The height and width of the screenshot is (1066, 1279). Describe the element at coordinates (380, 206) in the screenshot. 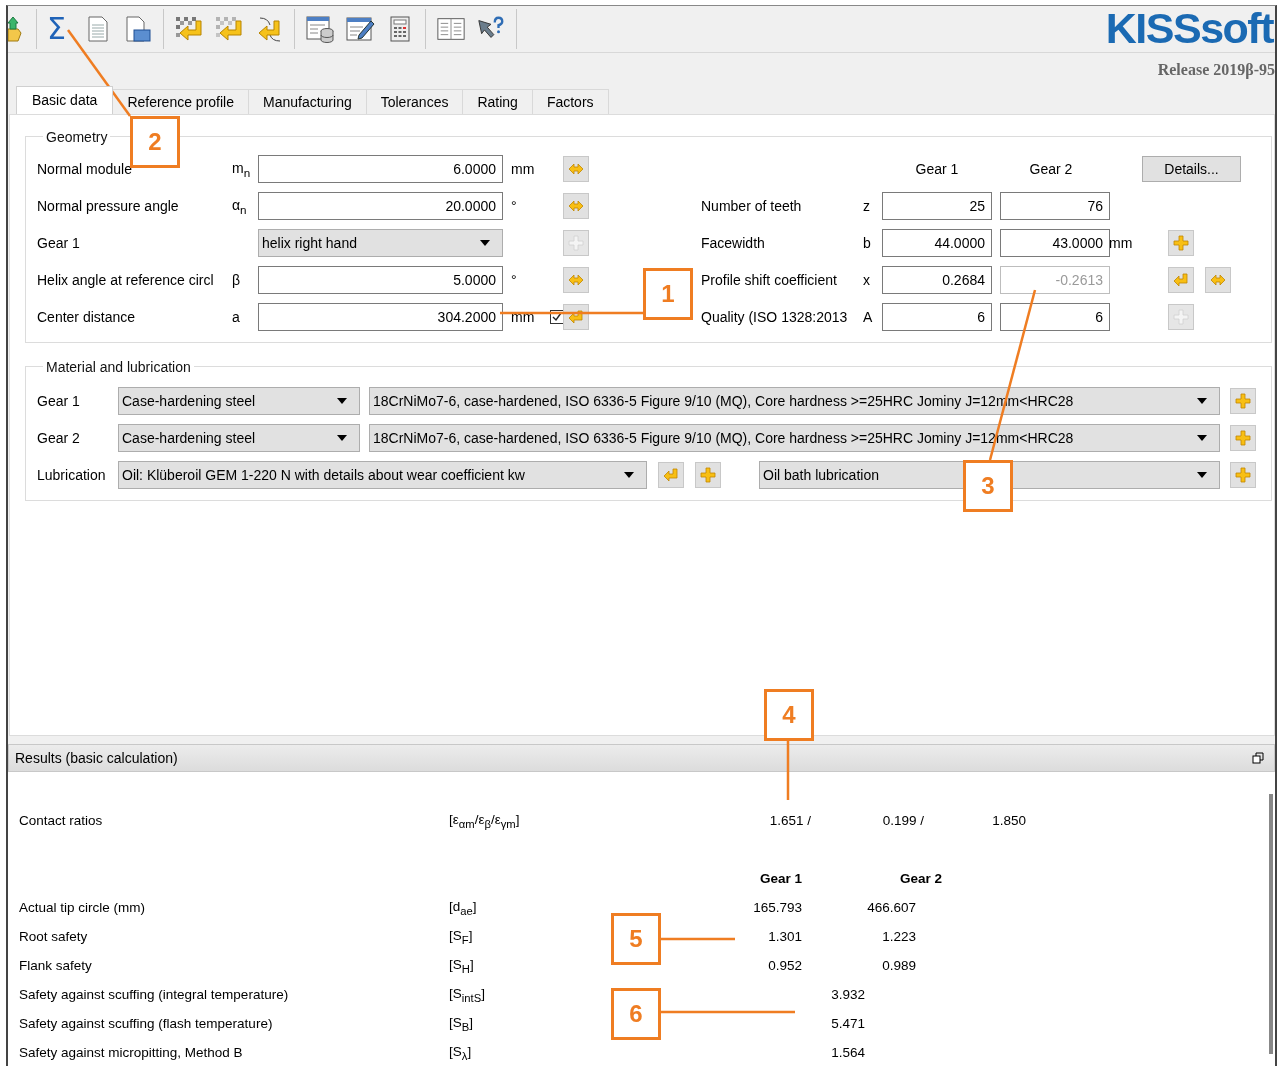

I see `input-field: 20.0000` at that location.